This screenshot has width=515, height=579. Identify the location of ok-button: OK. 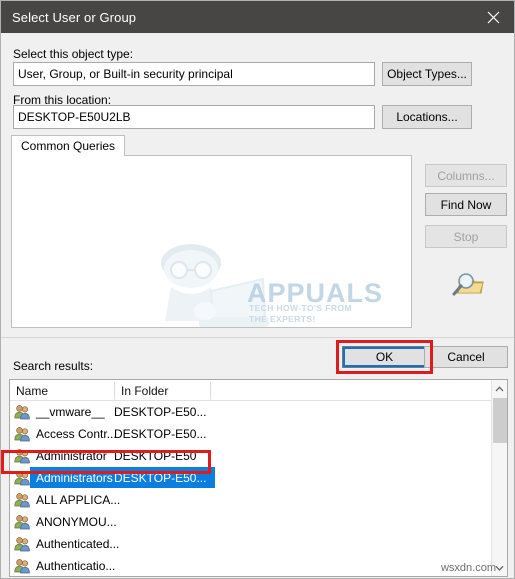
(384, 357).